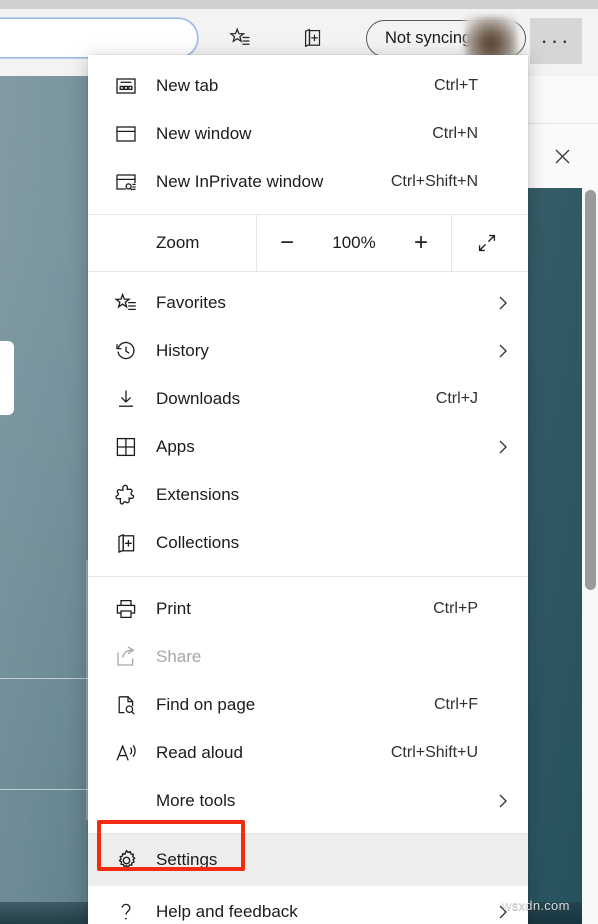 The height and width of the screenshot is (924, 598). I want to click on page-scrollbar-thumb, so click(590, 390).